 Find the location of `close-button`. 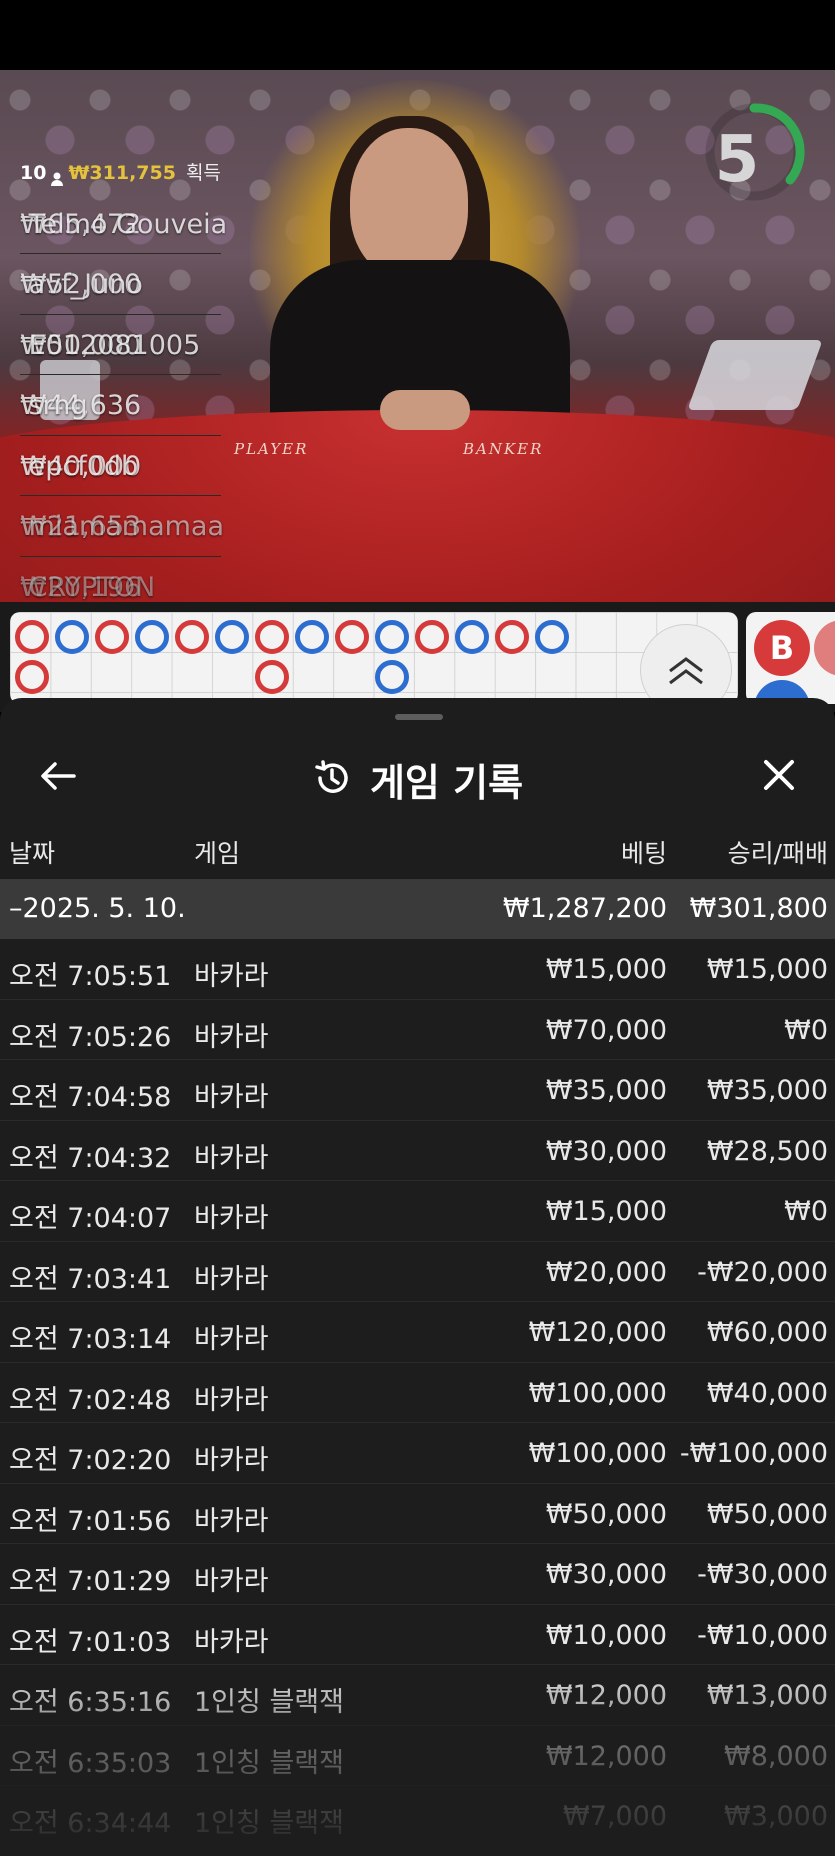

close-button is located at coordinates (779, 777).